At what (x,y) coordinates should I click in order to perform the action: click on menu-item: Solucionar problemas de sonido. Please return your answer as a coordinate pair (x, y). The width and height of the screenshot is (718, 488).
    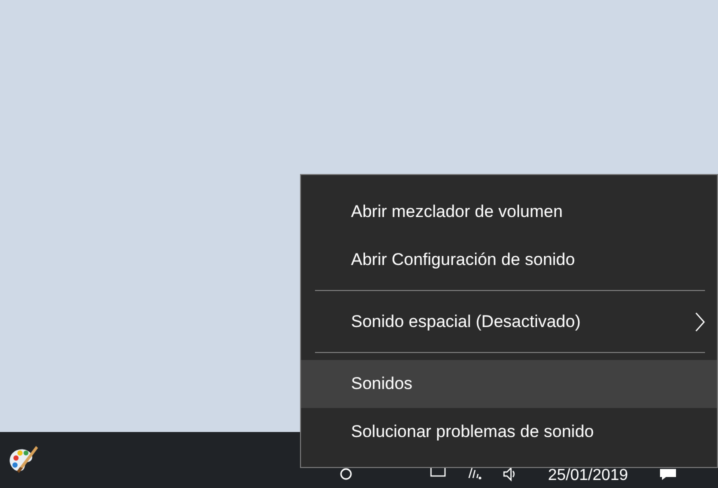
    Looking at the image, I should click on (509, 432).